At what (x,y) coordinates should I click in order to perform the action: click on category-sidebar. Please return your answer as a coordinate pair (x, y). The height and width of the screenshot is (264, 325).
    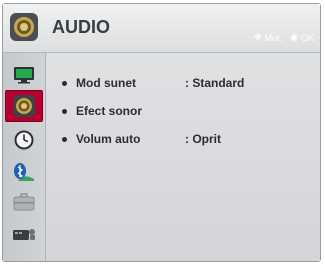
    Looking at the image, I should click on (24, 157).